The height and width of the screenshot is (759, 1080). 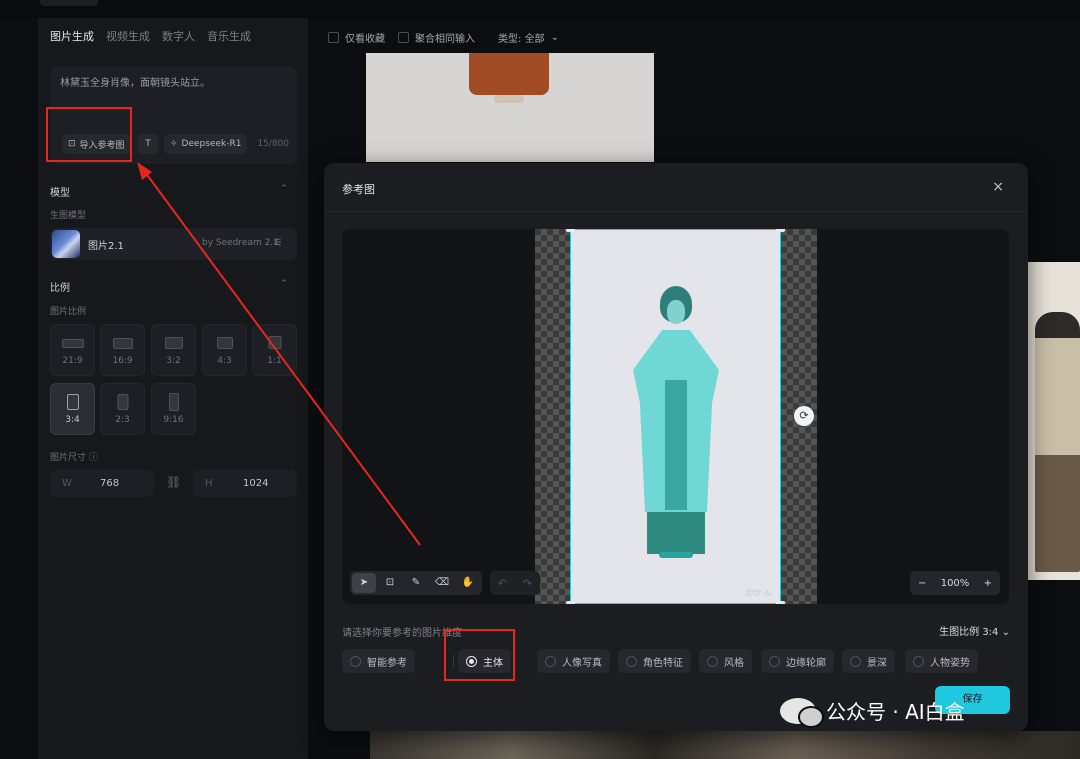 I want to click on annotation-arrow, so click(x=279, y=354).